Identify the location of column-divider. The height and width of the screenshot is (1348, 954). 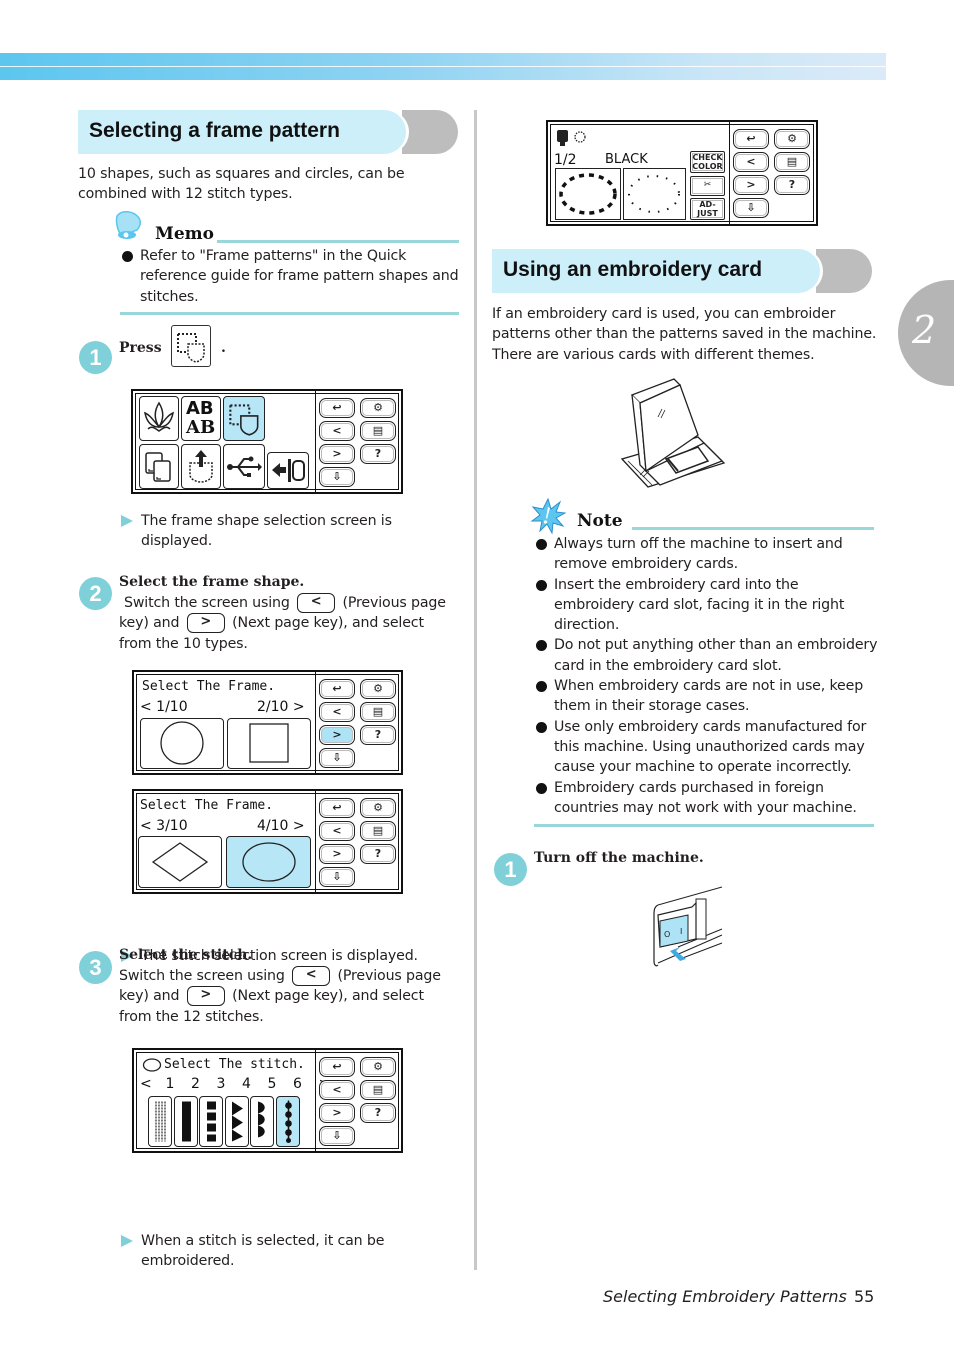
(475, 690).